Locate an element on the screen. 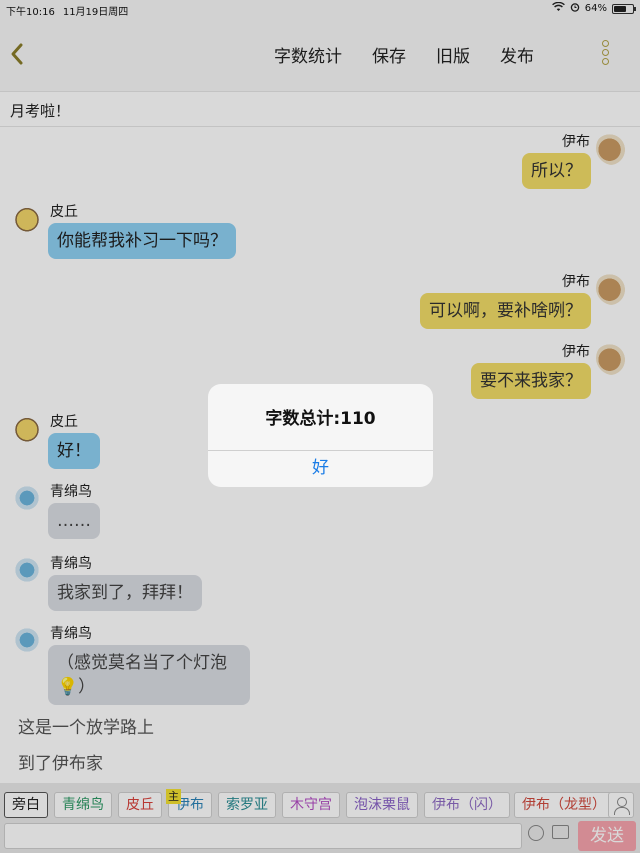  alert-ok-button: 好 is located at coordinates (320, 468).